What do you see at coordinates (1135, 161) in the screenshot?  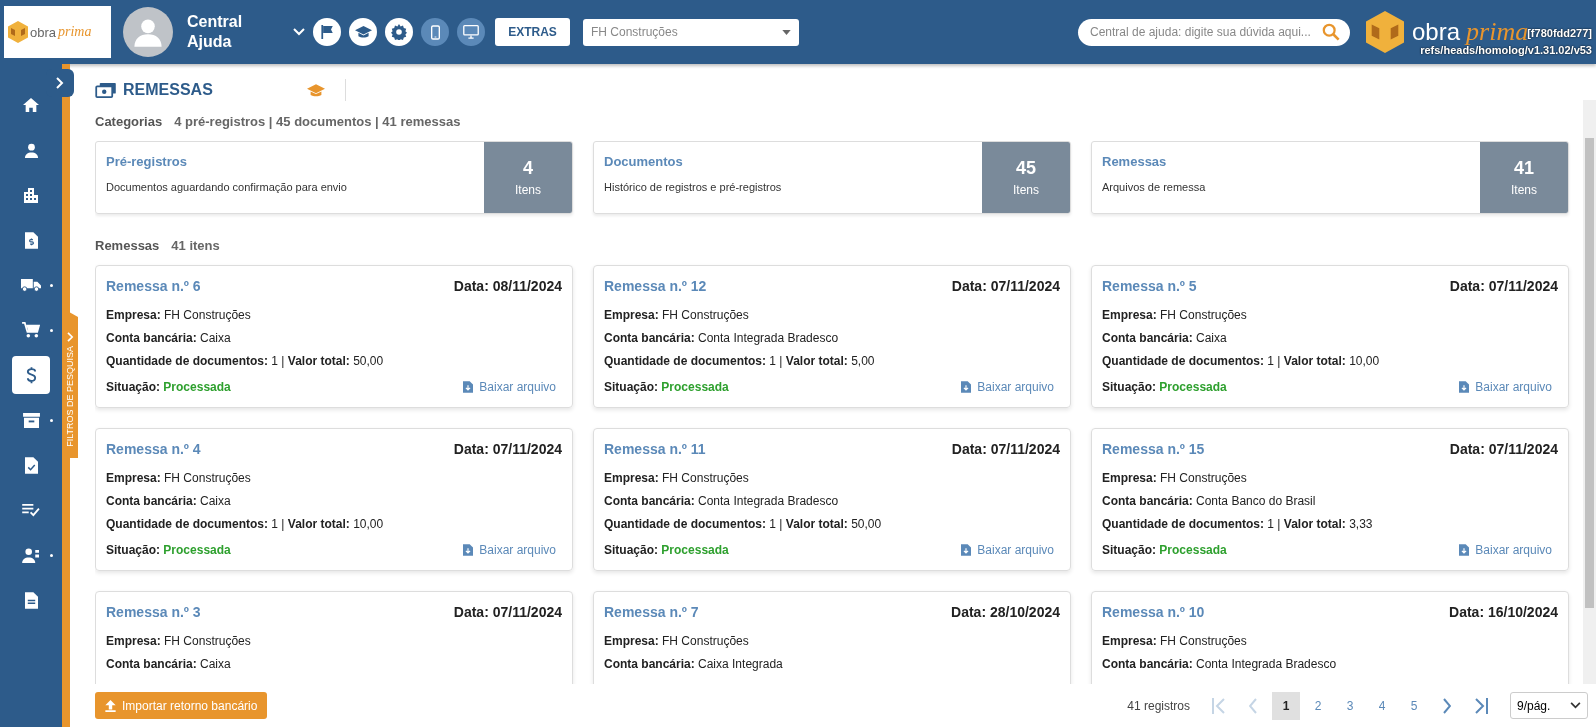 I see `category-title: Remessas` at bounding box center [1135, 161].